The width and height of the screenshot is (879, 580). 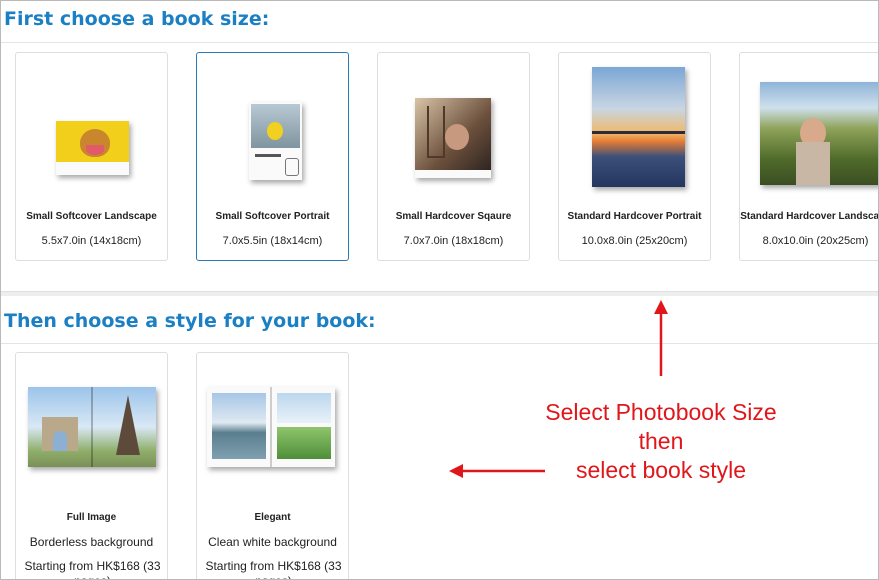 What do you see at coordinates (91, 216) in the screenshot?
I see `size-name: Small Softcover Landscape` at bounding box center [91, 216].